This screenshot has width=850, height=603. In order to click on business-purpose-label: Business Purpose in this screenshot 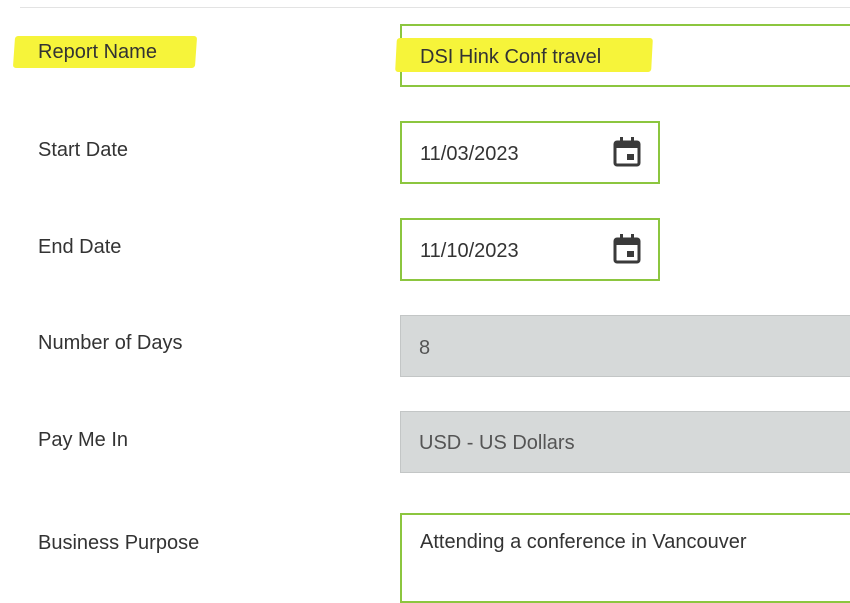, I will do `click(119, 543)`.